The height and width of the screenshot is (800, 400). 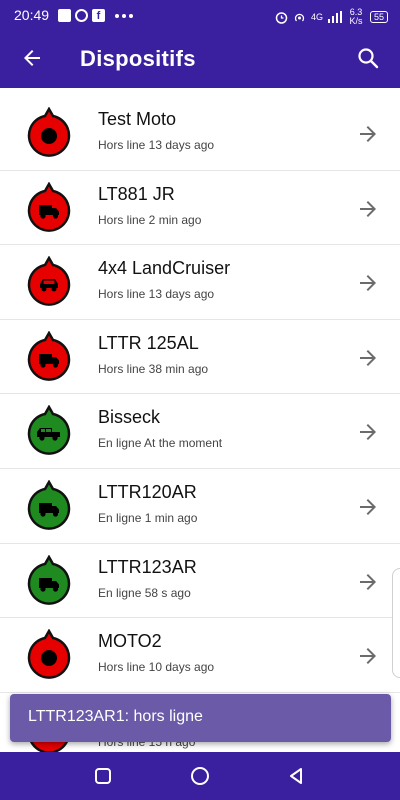 I want to click on device-name: MOTO2, so click(x=130, y=641).